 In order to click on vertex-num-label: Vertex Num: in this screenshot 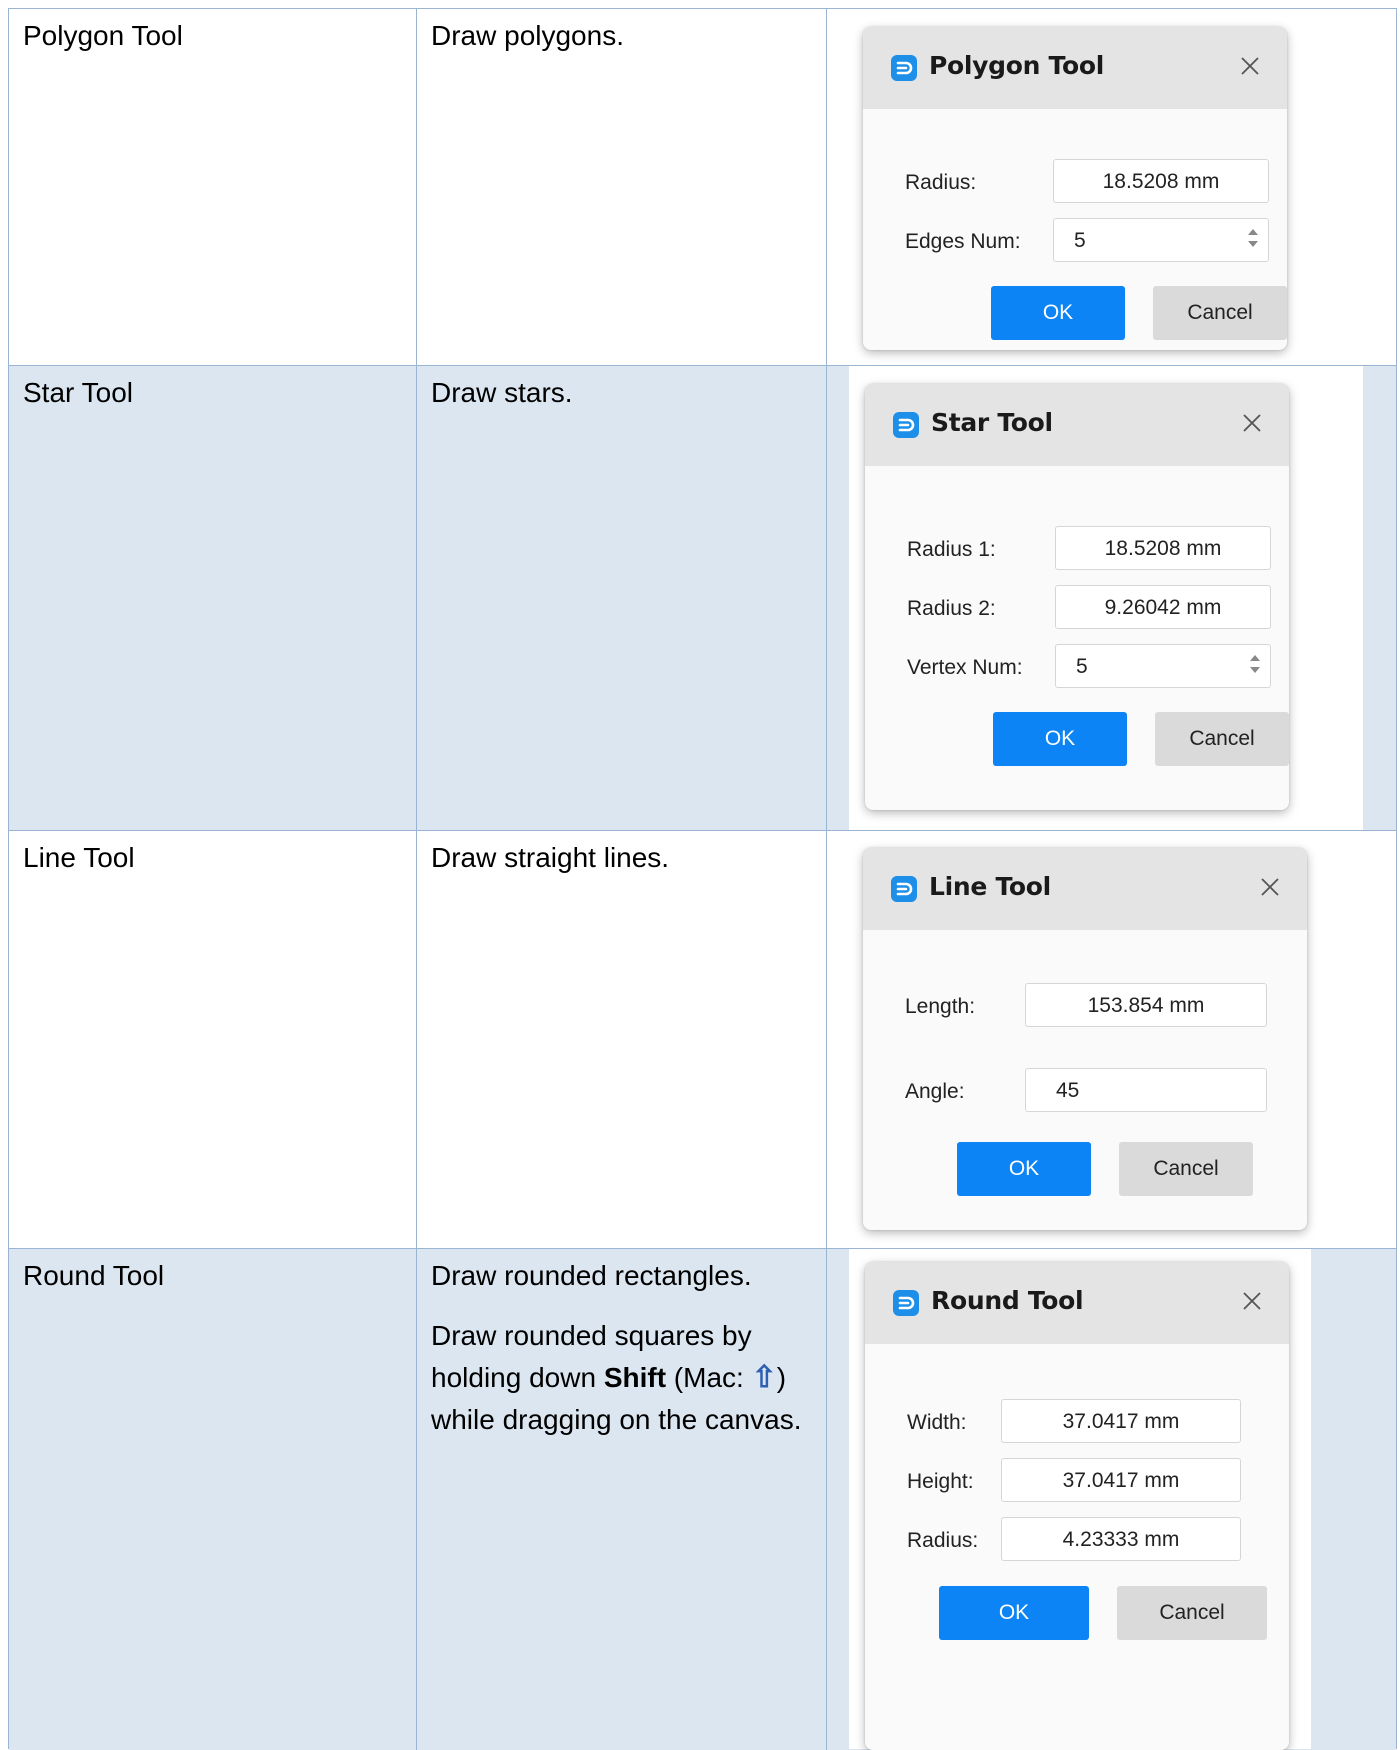, I will do `click(965, 667)`.